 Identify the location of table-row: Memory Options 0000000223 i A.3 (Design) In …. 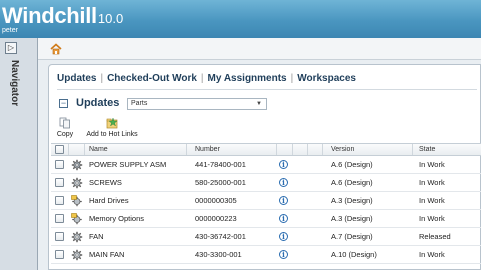
(266, 219).